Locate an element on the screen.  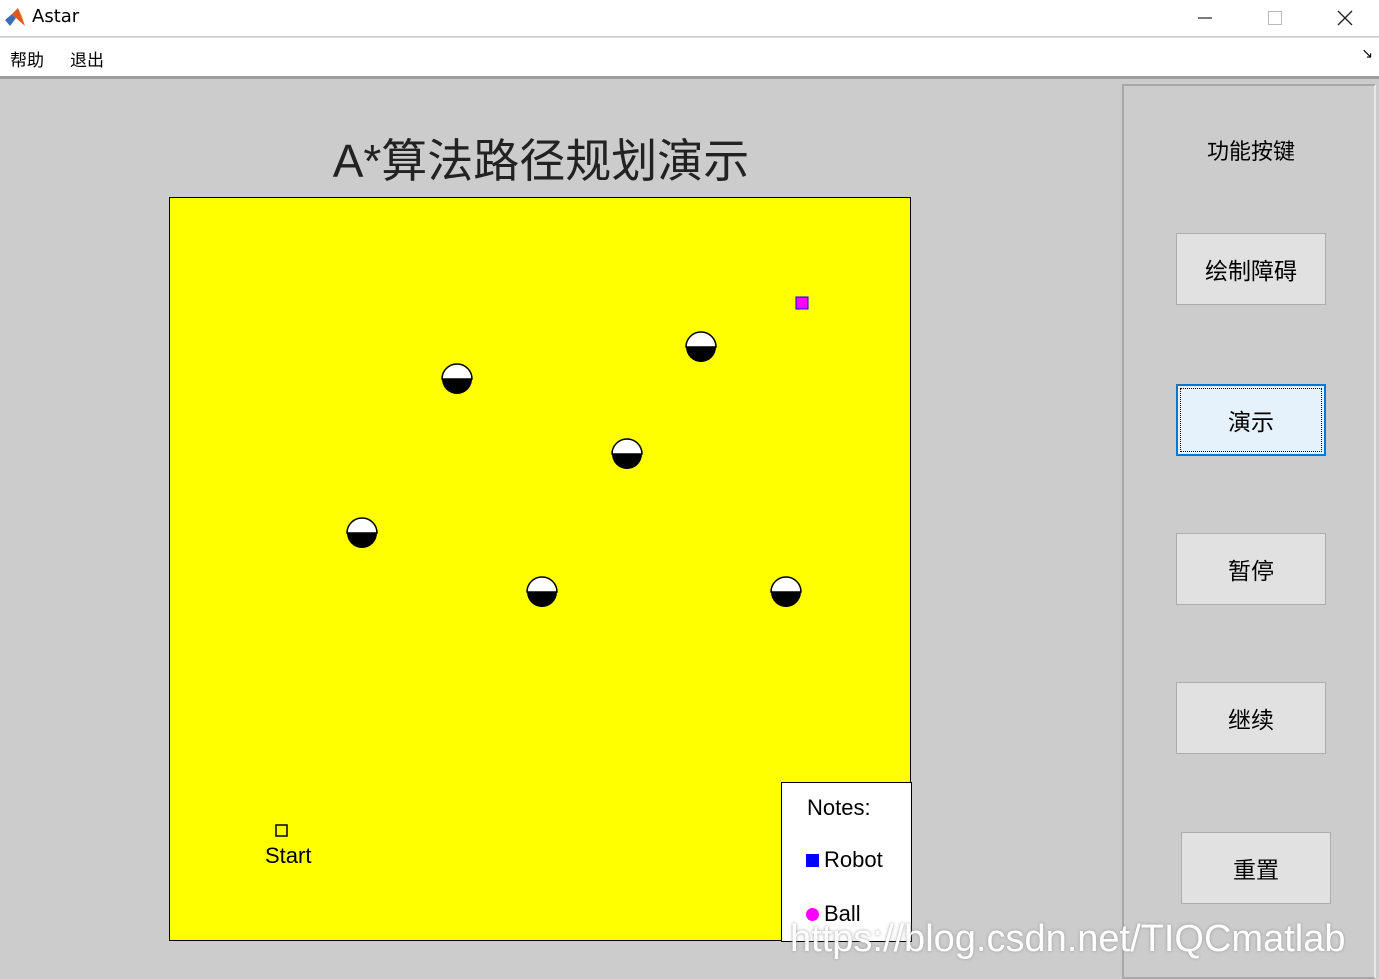
close-icon is located at coordinates (1345, 18).